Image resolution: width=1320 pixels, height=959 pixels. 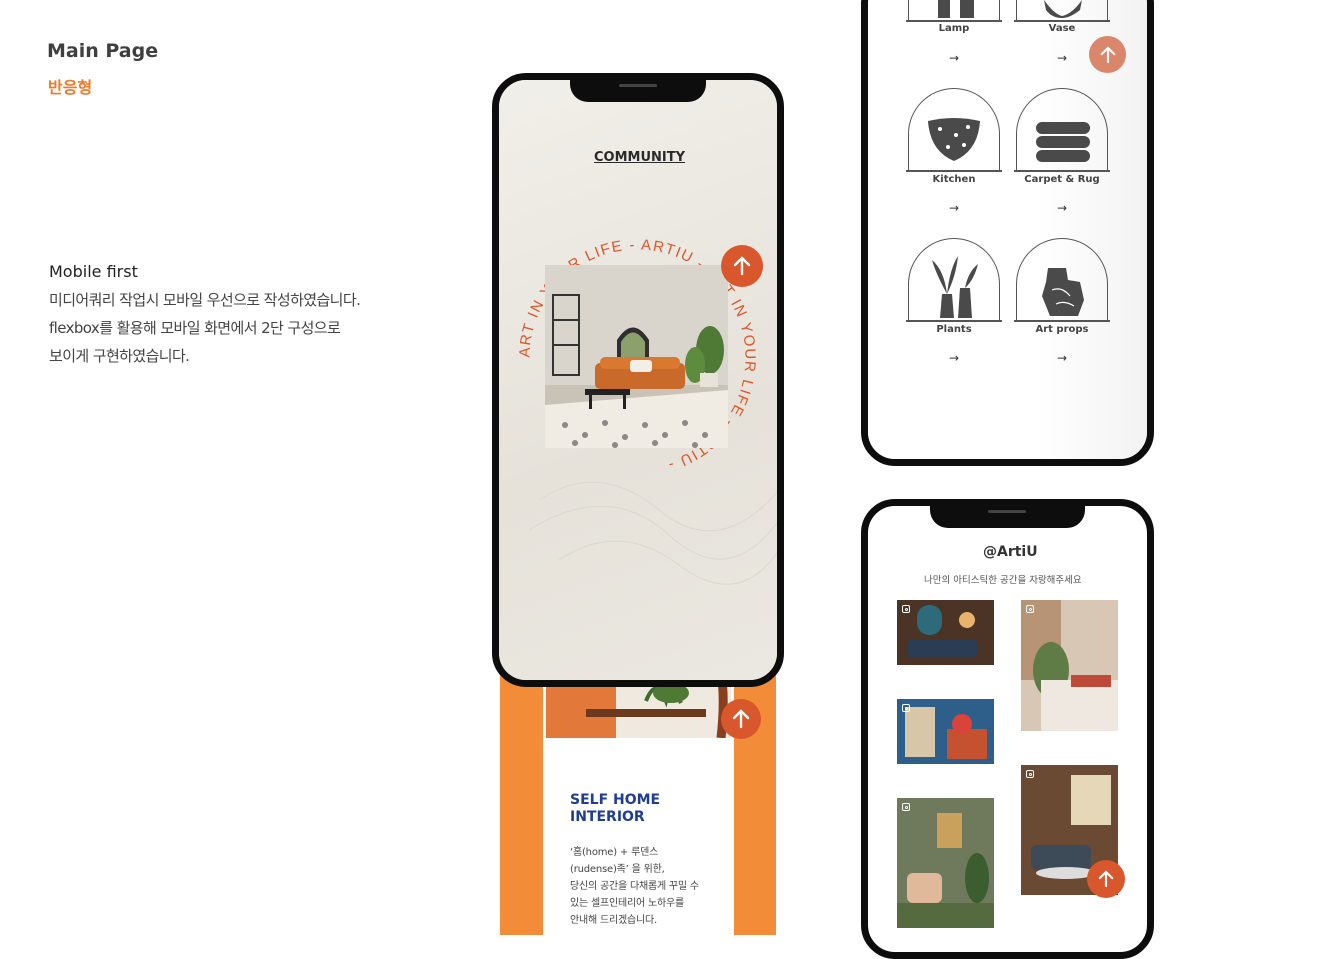 I want to click on card-text-line: ‘홈(home) + 루덴스, so click(x=614, y=852).